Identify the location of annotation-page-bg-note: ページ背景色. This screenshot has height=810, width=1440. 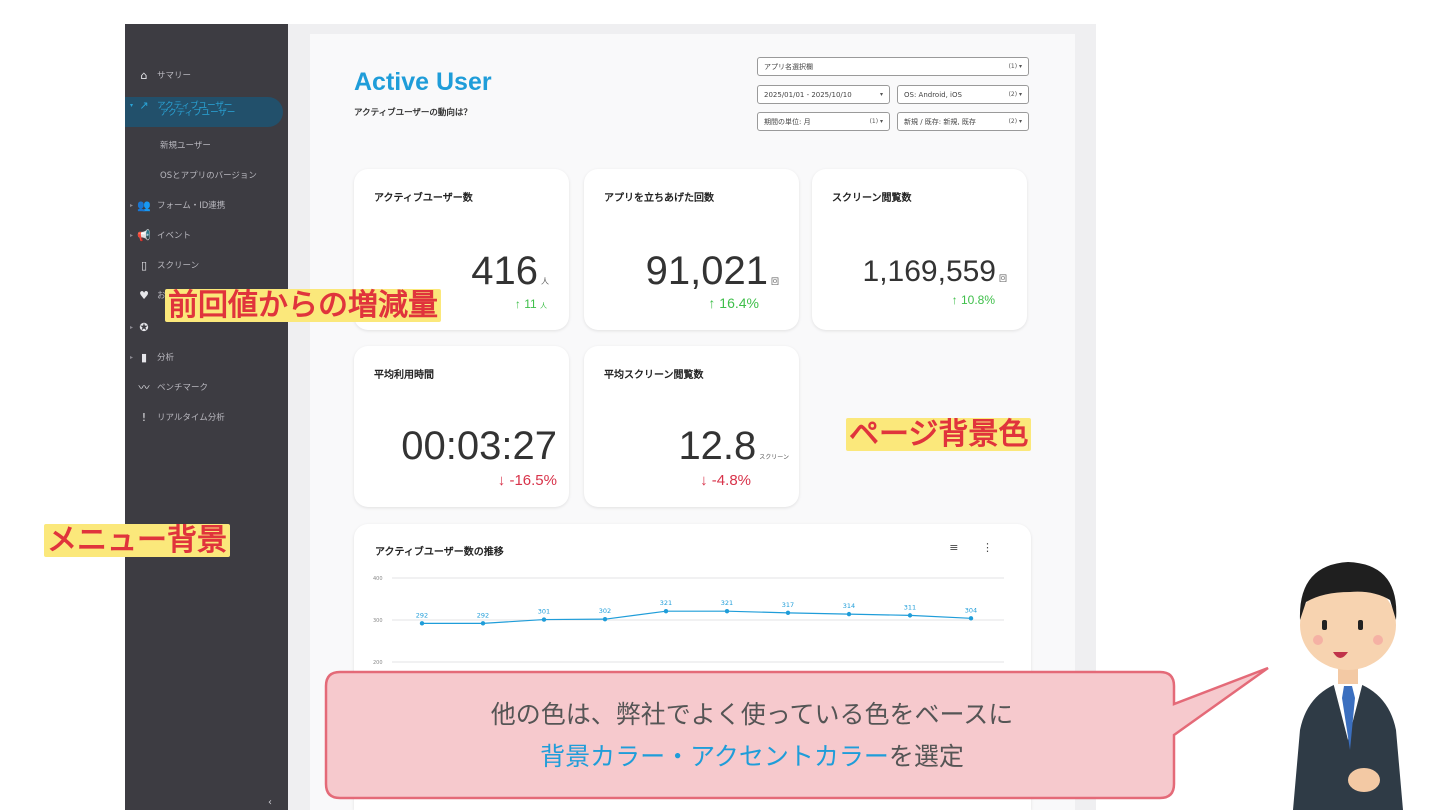
(939, 434).